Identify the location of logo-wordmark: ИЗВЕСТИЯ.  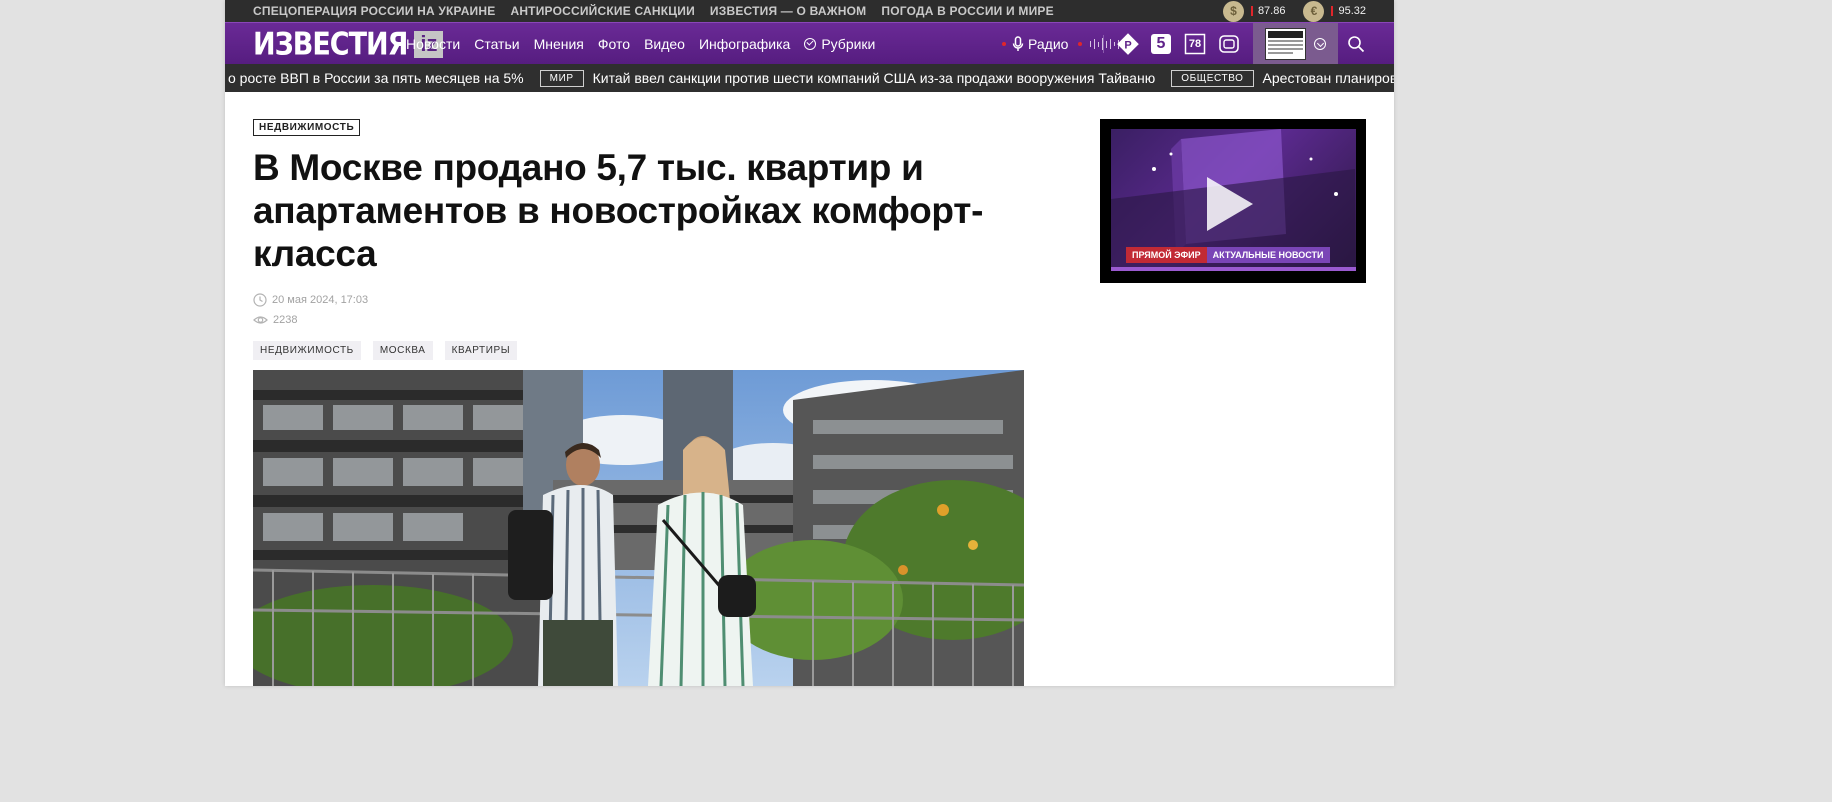
(330, 44).